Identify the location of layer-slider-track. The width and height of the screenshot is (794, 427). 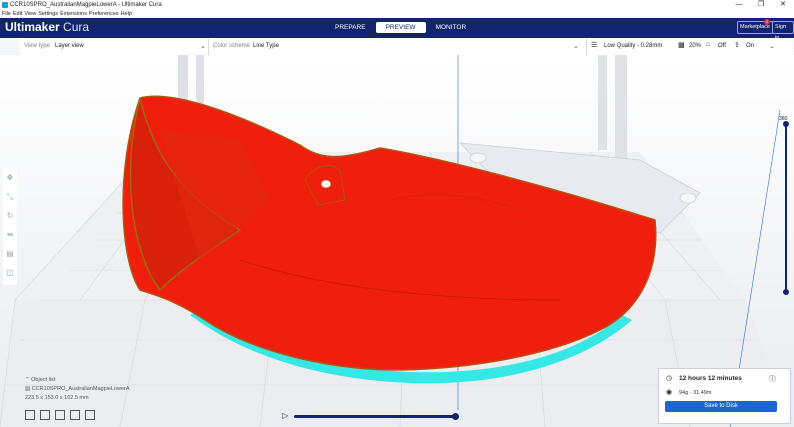
(786, 208).